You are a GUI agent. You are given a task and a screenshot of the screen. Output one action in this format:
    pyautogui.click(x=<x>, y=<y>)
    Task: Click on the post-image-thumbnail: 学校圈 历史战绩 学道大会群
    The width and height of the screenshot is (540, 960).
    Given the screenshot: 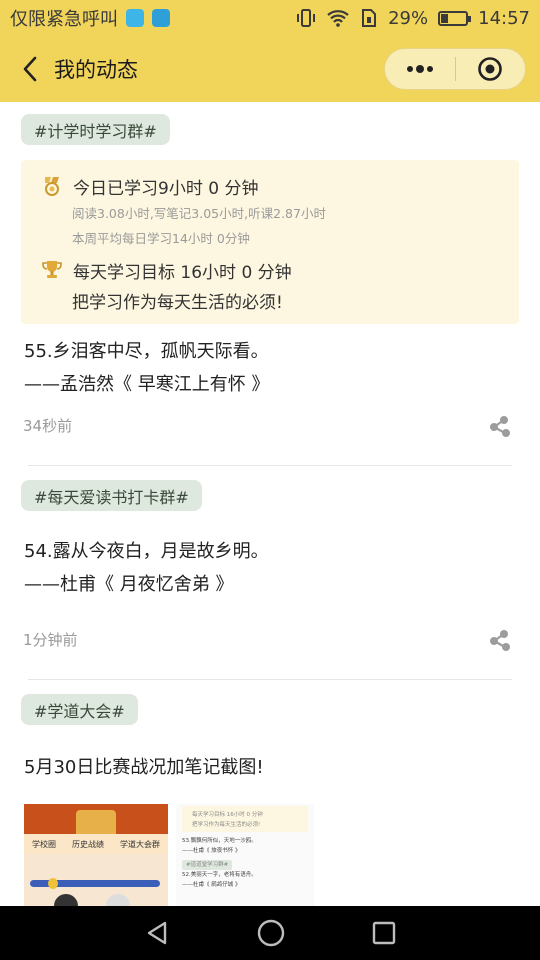 What is the action you would take?
    pyautogui.click(x=96, y=855)
    